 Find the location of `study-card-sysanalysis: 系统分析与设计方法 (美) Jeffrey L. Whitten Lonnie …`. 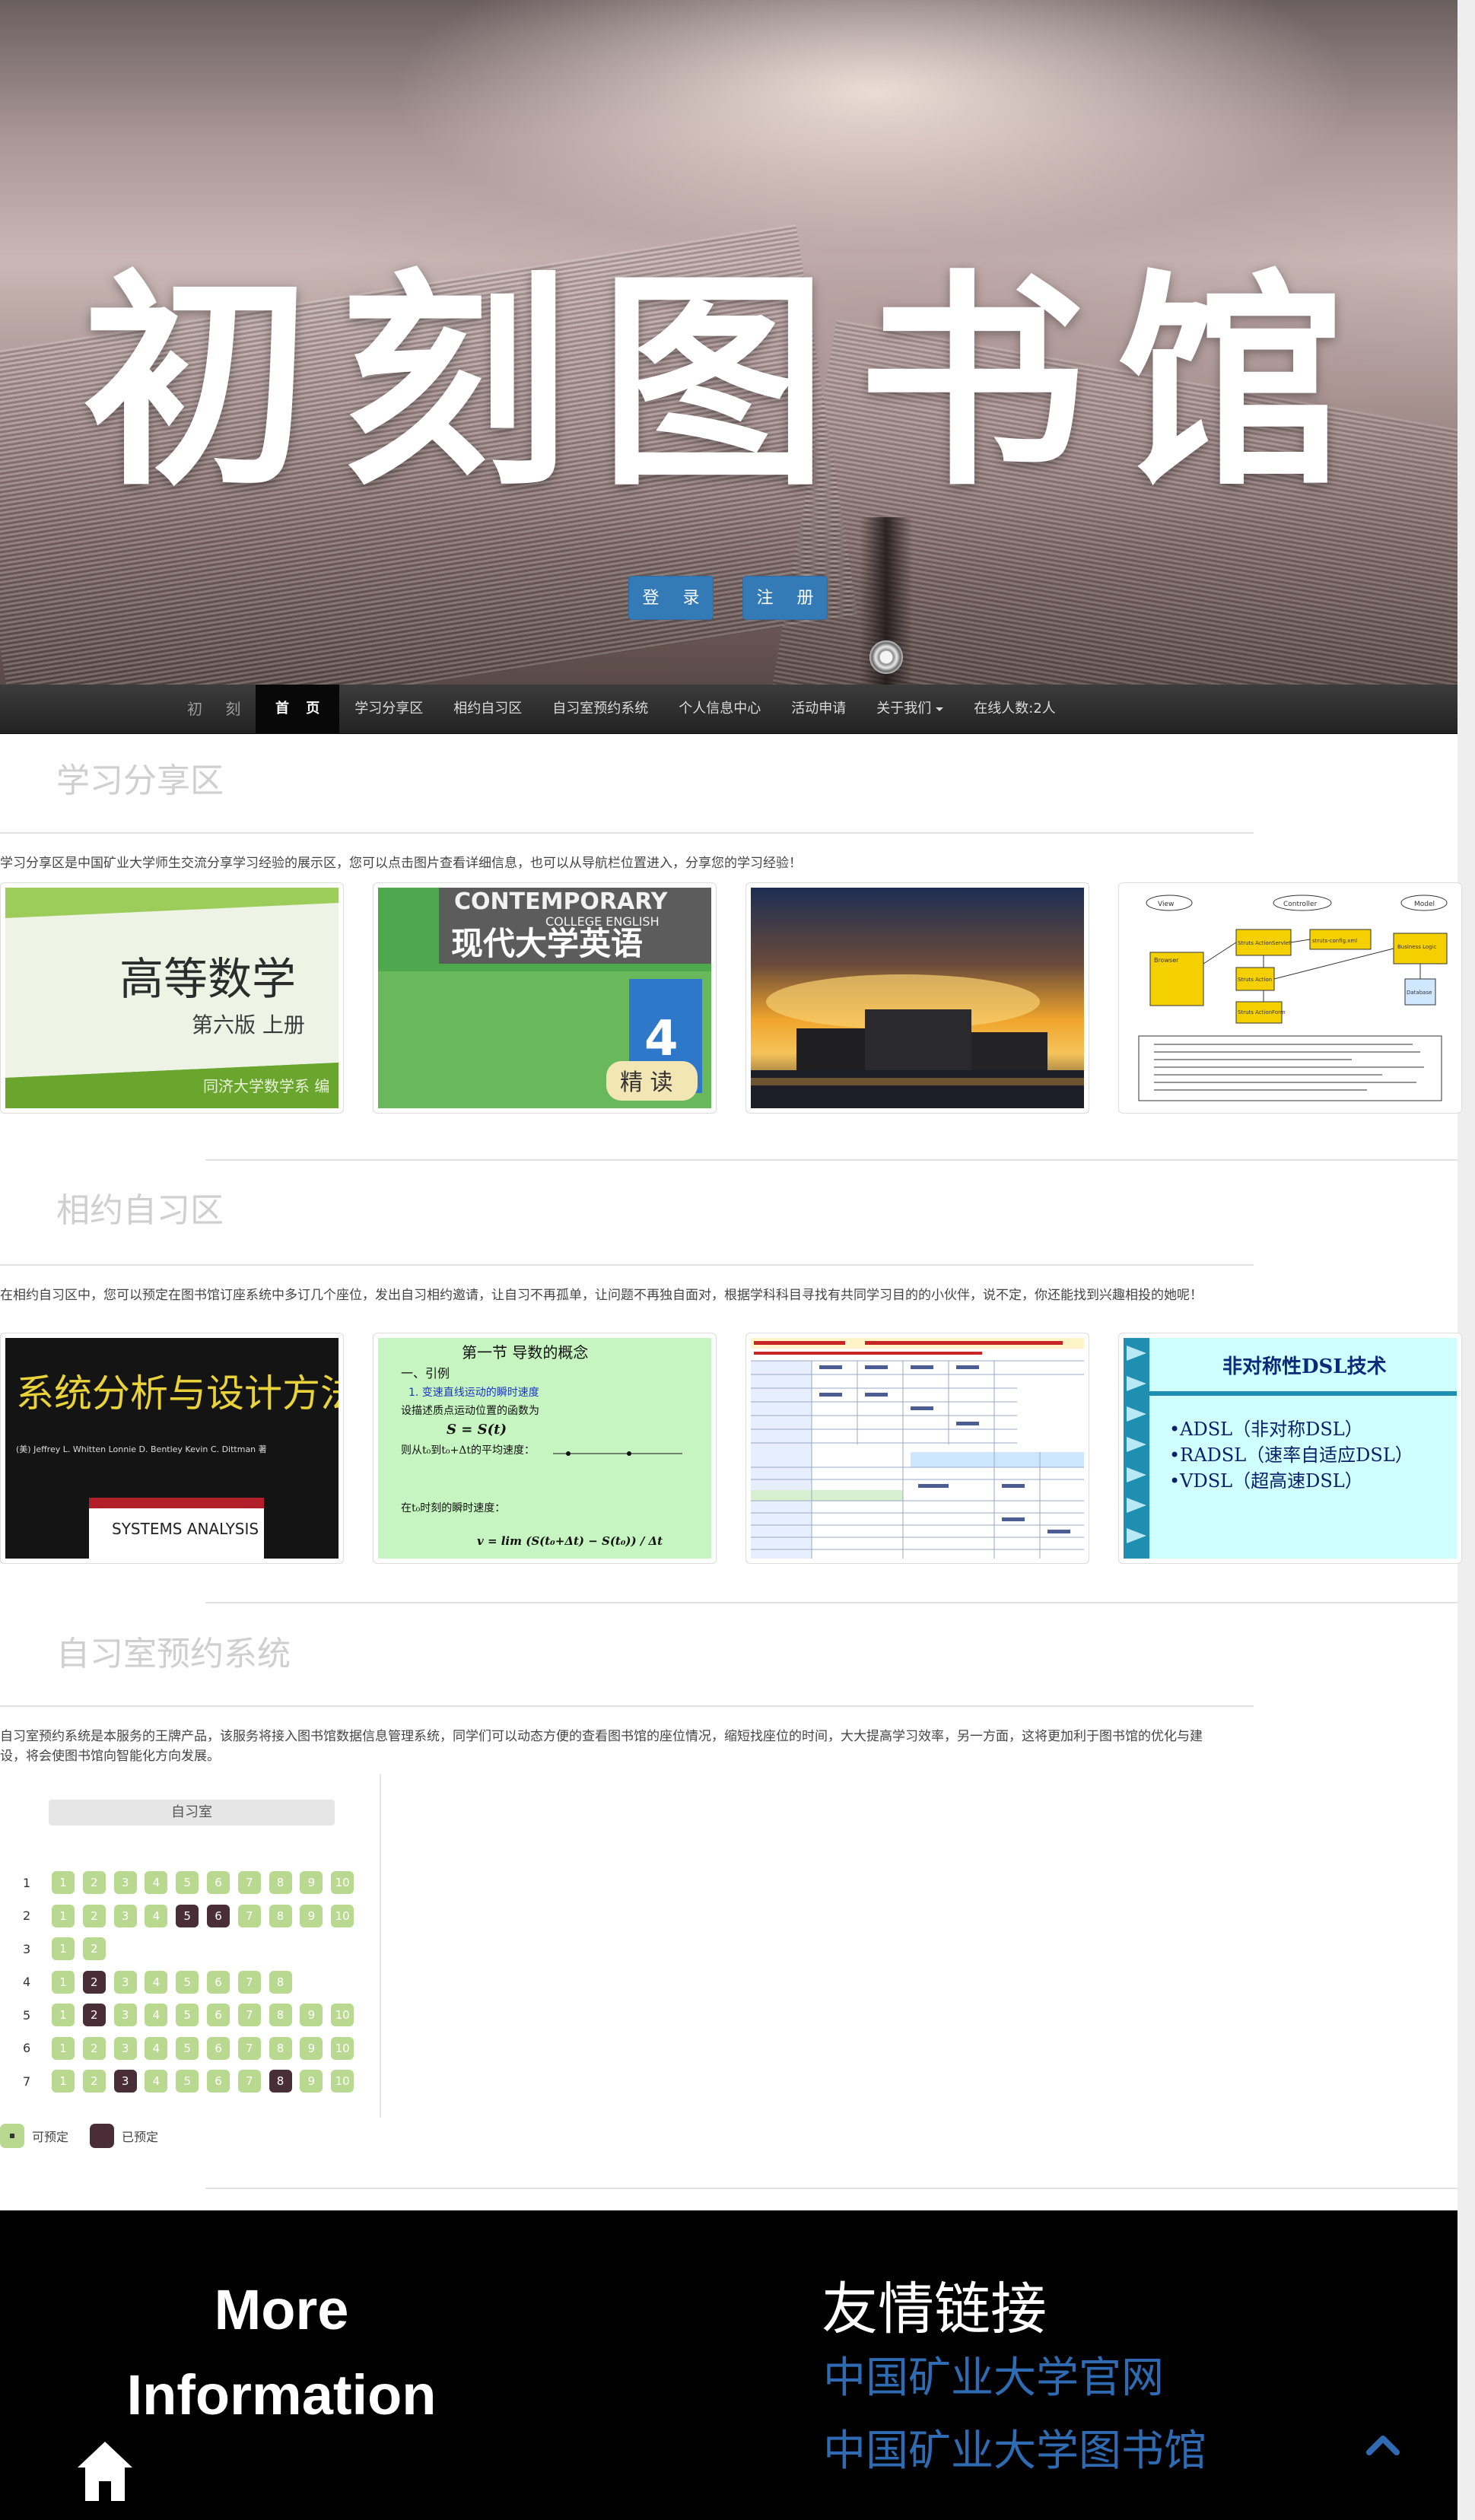

study-card-sysanalysis: 系统分析与设计方法 (美) Jeffrey L. Whitten Lonnie … is located at coordinates (172, 1448).